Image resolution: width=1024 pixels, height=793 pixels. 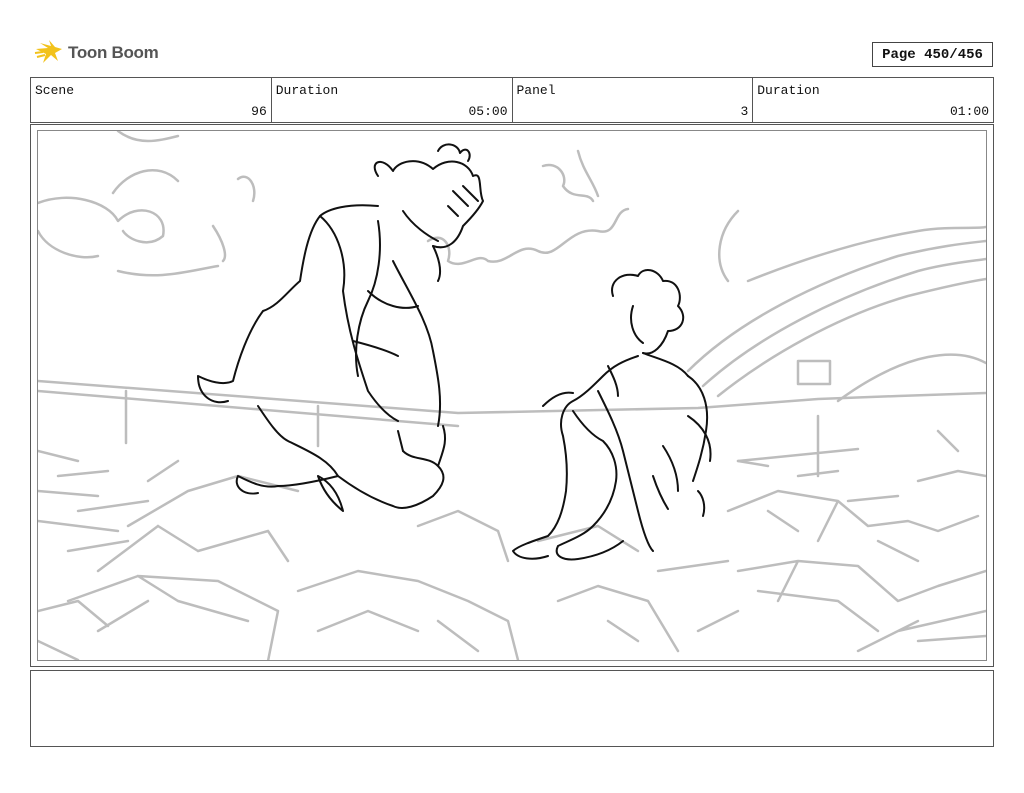 I want to click on panel-duration-value: 01:00, so click(x=969, y=111).